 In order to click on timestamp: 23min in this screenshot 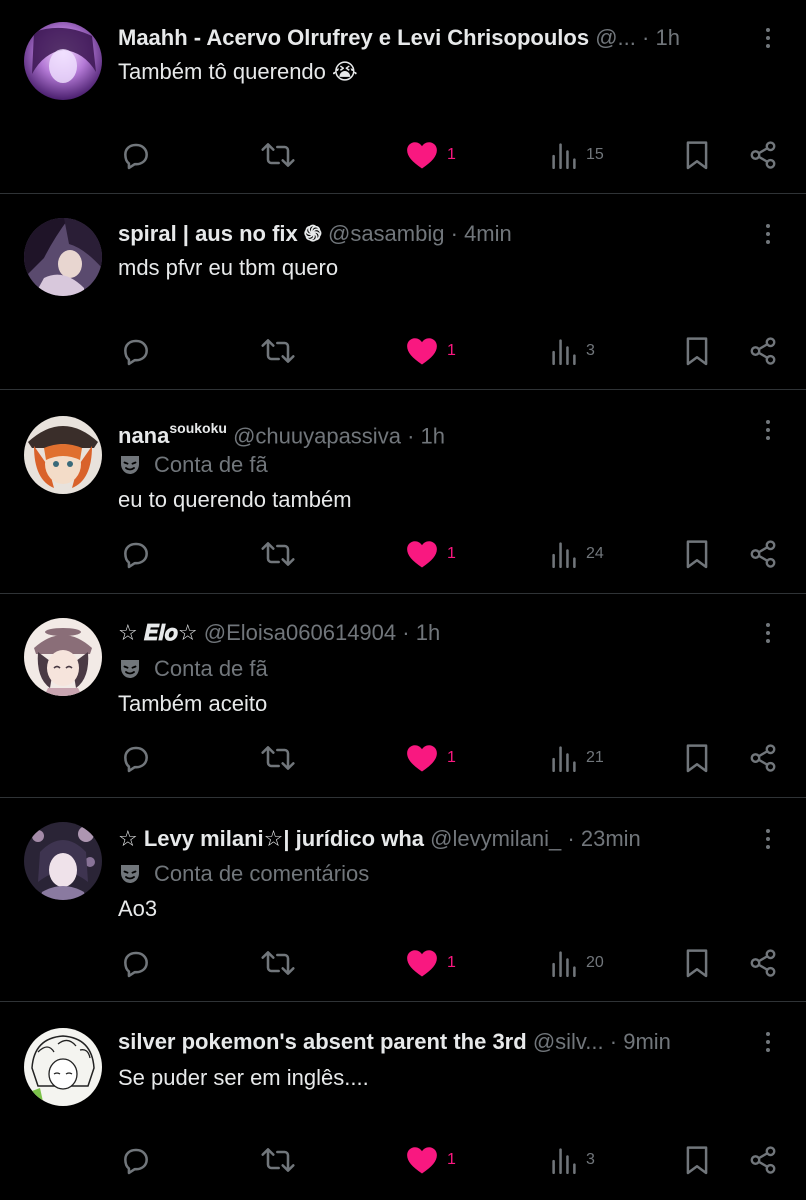, I will do `click(611, 838)`.